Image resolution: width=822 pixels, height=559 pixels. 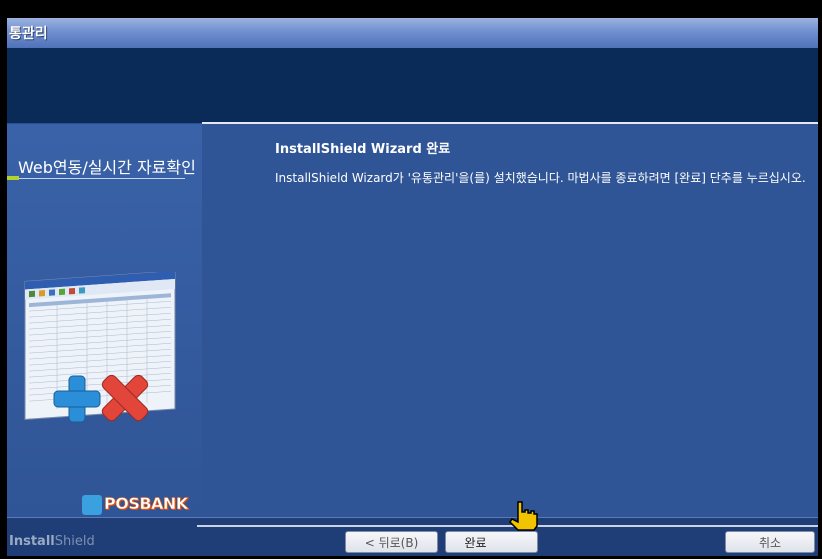 I want to click on hand-pointer-cursor-icon, so click(x=523, y=516).